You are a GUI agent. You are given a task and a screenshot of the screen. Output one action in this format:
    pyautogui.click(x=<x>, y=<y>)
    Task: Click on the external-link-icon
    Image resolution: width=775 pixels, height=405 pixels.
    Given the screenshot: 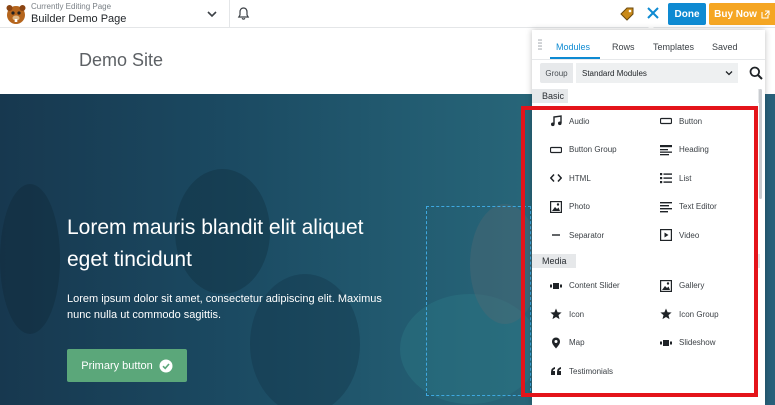 What is the action you would take?
    pyautogui.click(x=765, y=14)
    